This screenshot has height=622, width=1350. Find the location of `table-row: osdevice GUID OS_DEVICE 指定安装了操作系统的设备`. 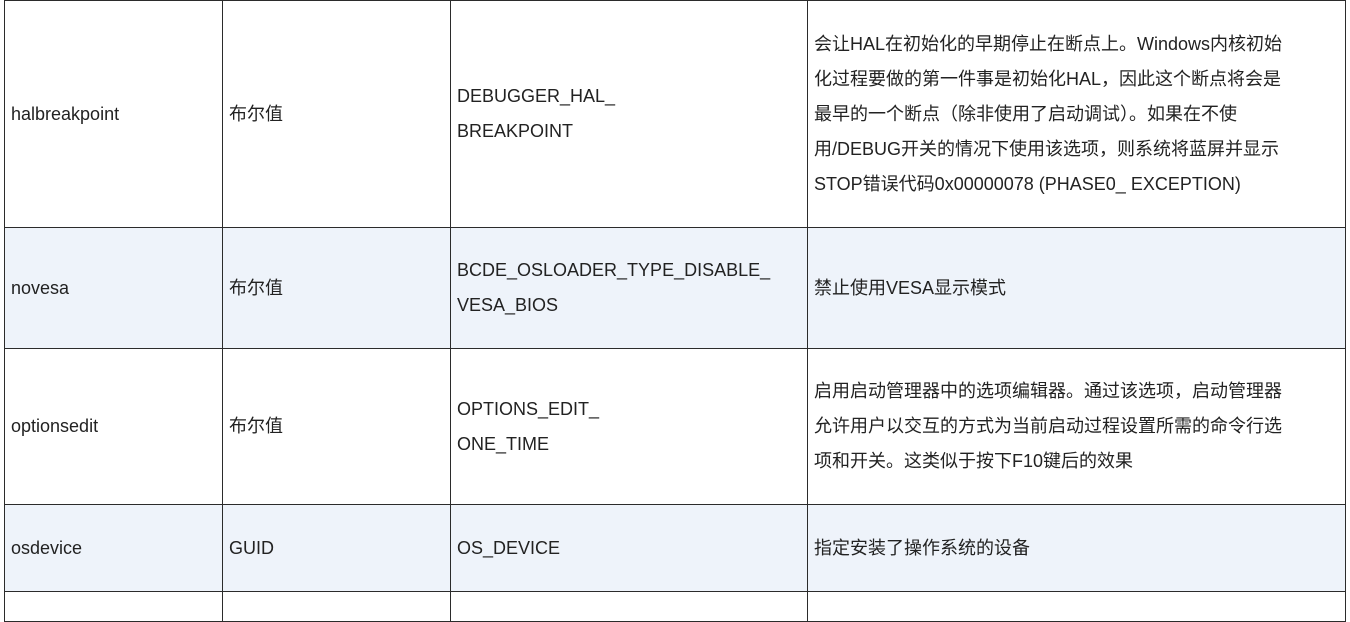

table-row: osdevice GUID OS_DEVICE 指定安装了操作系统的设备 is located at coordinates (675, 548).